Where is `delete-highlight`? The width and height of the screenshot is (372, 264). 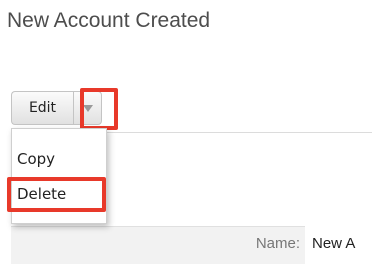 delete-highlight is located at coordinates (56, 194).